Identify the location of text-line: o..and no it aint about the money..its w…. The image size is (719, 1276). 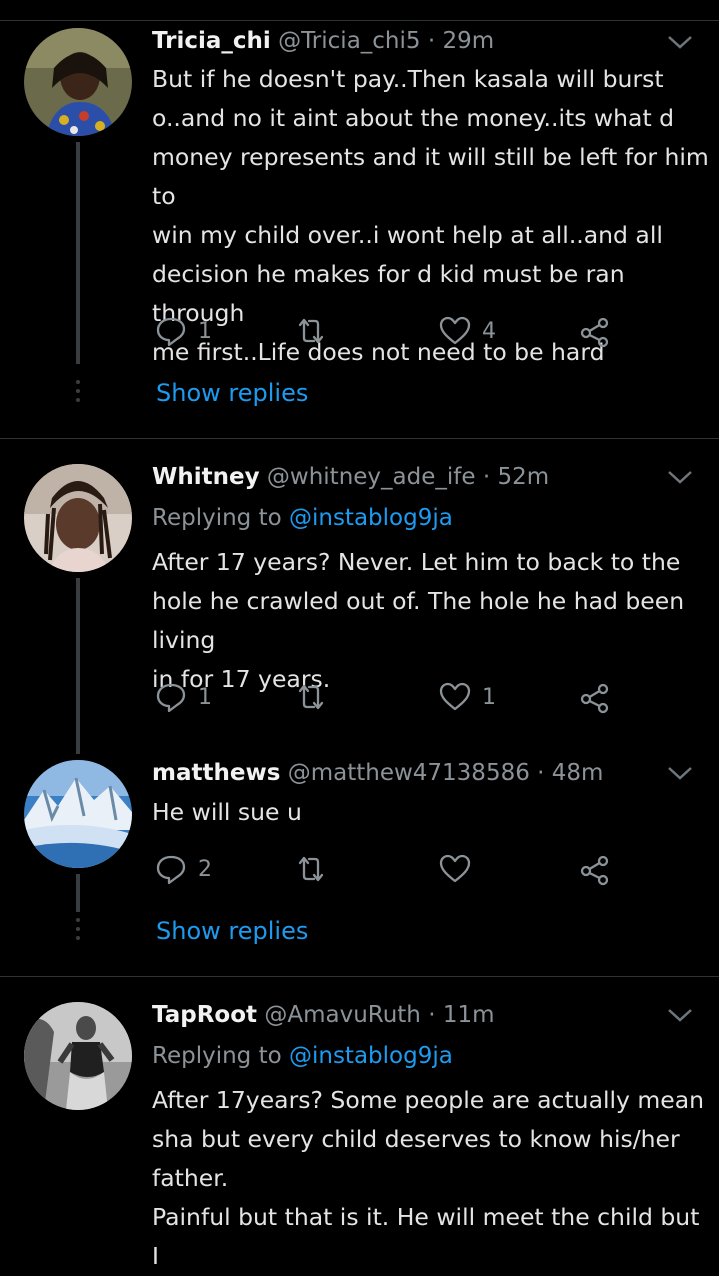
(413, 118).